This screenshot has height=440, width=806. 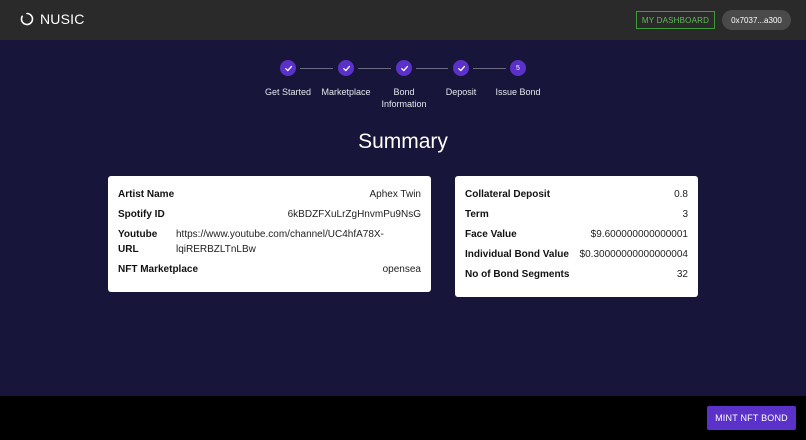 I want to click on face-value-label: Face Value, so click(x=491, y=234).